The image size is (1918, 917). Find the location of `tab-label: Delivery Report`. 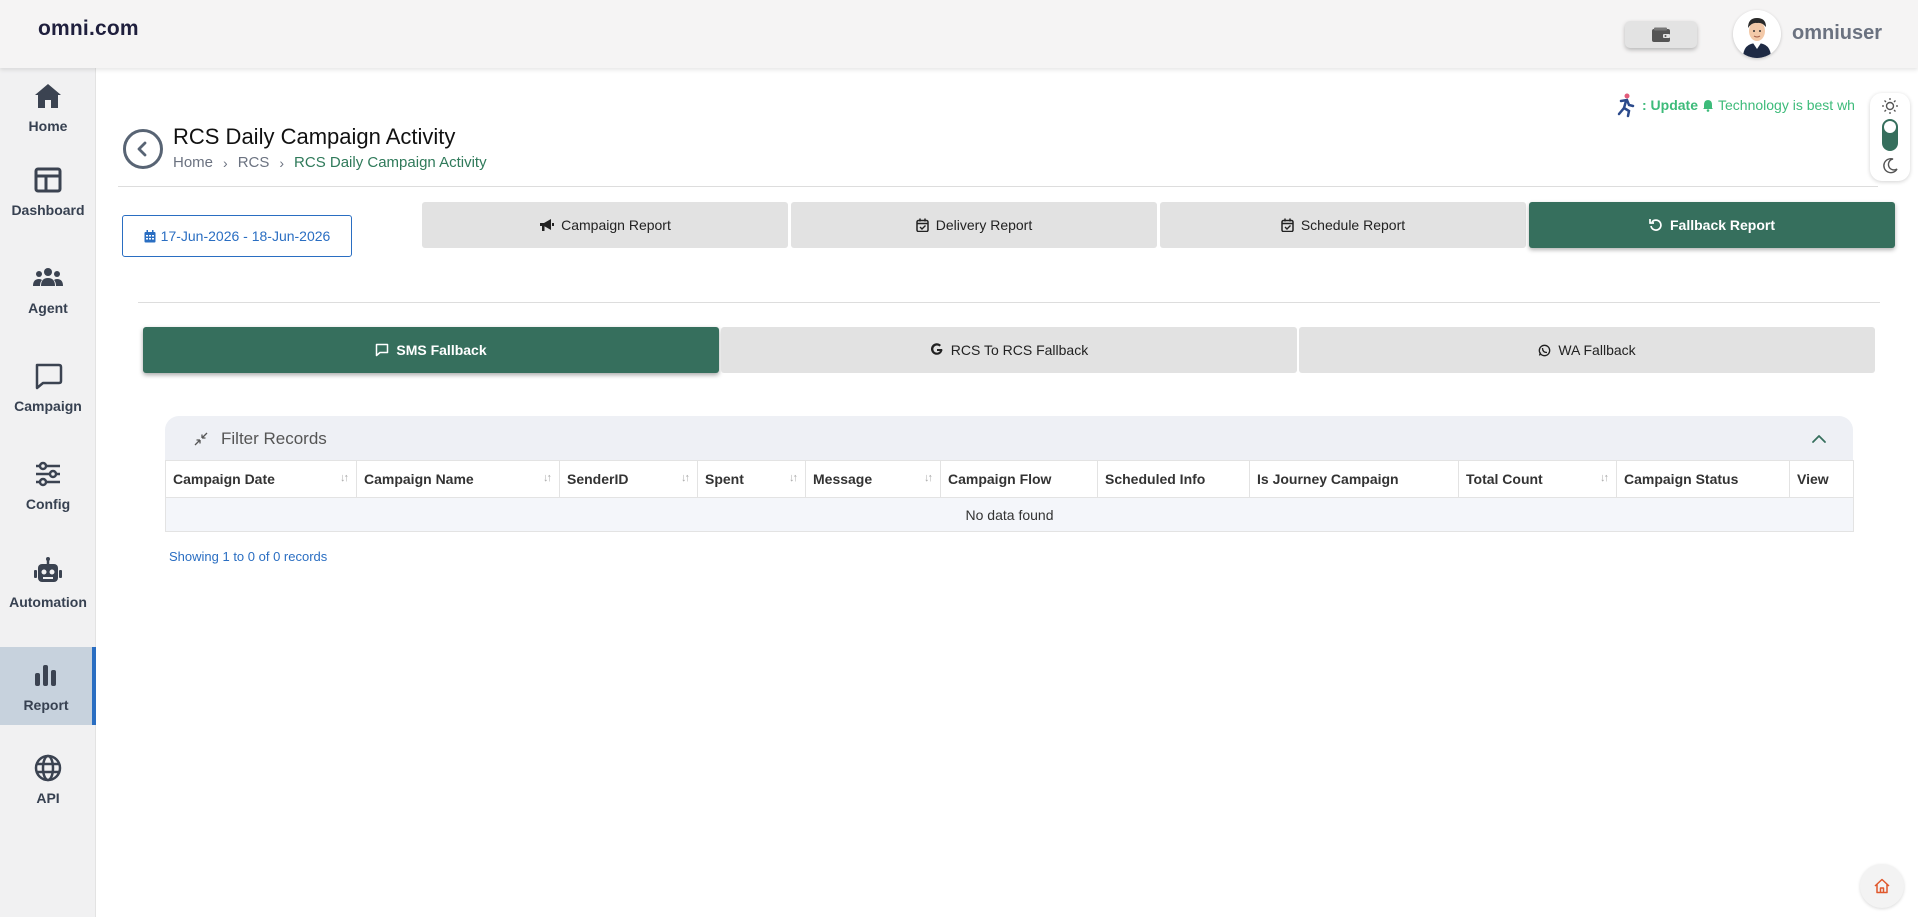

tab-label: Delivery Report is located at coordinates (984, 225).